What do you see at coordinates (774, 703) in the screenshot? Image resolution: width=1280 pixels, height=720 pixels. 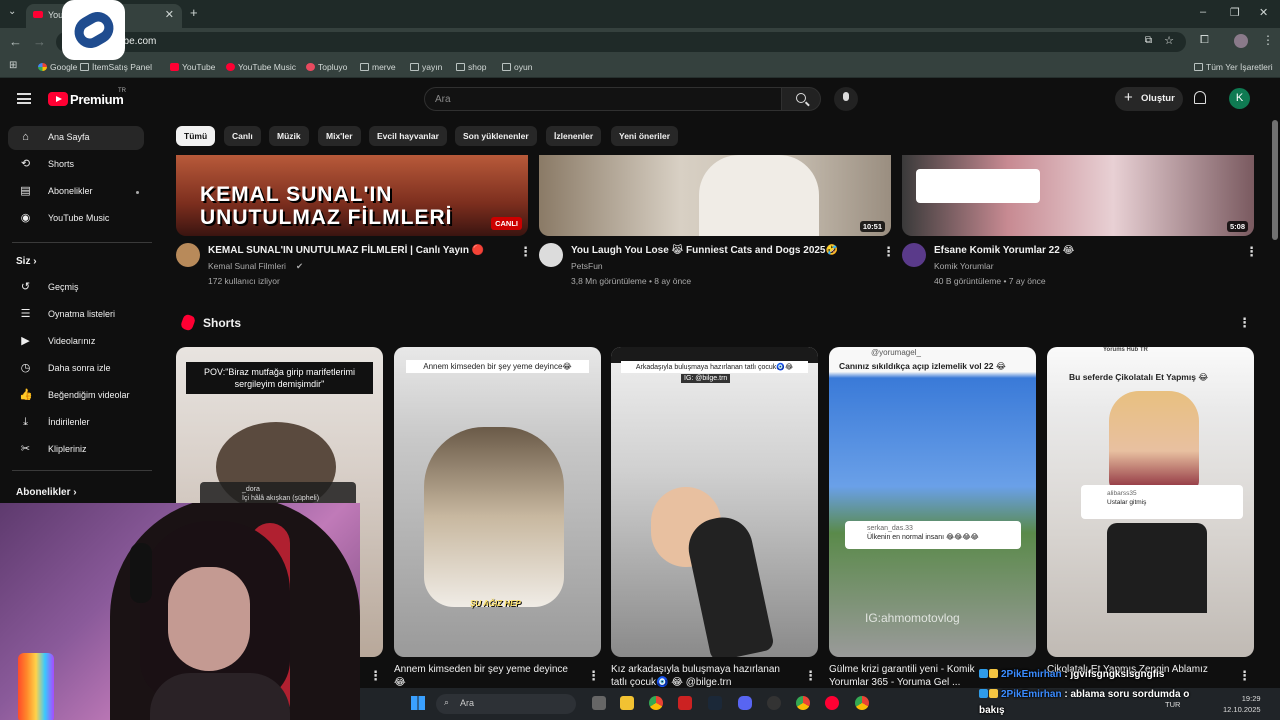 I see `obs-icon` at bounding box center [774, 703].